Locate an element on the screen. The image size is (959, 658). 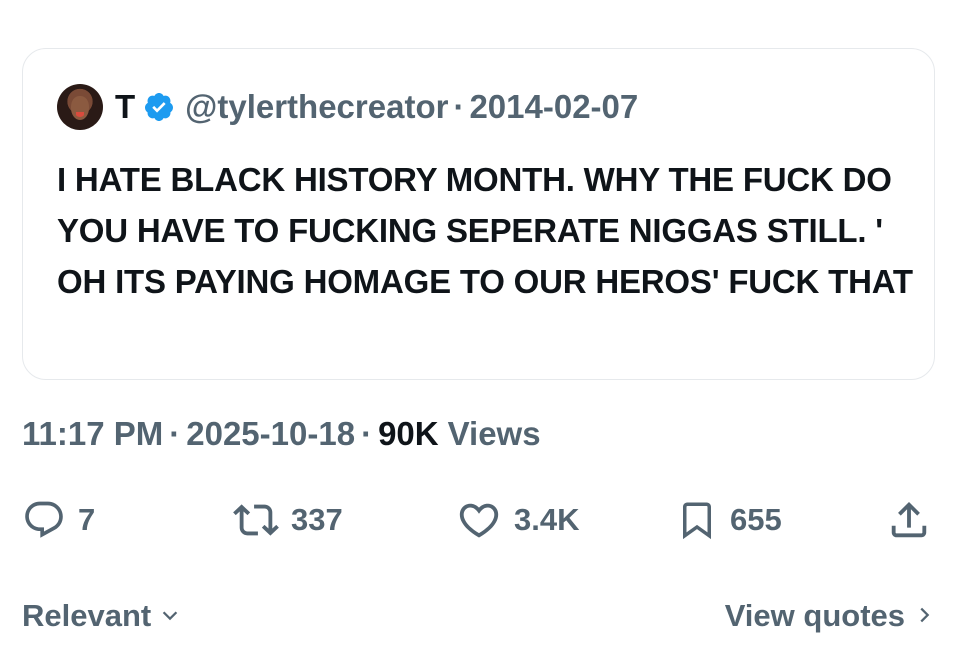
avatar-mouth is located at coordinates (80, 114).